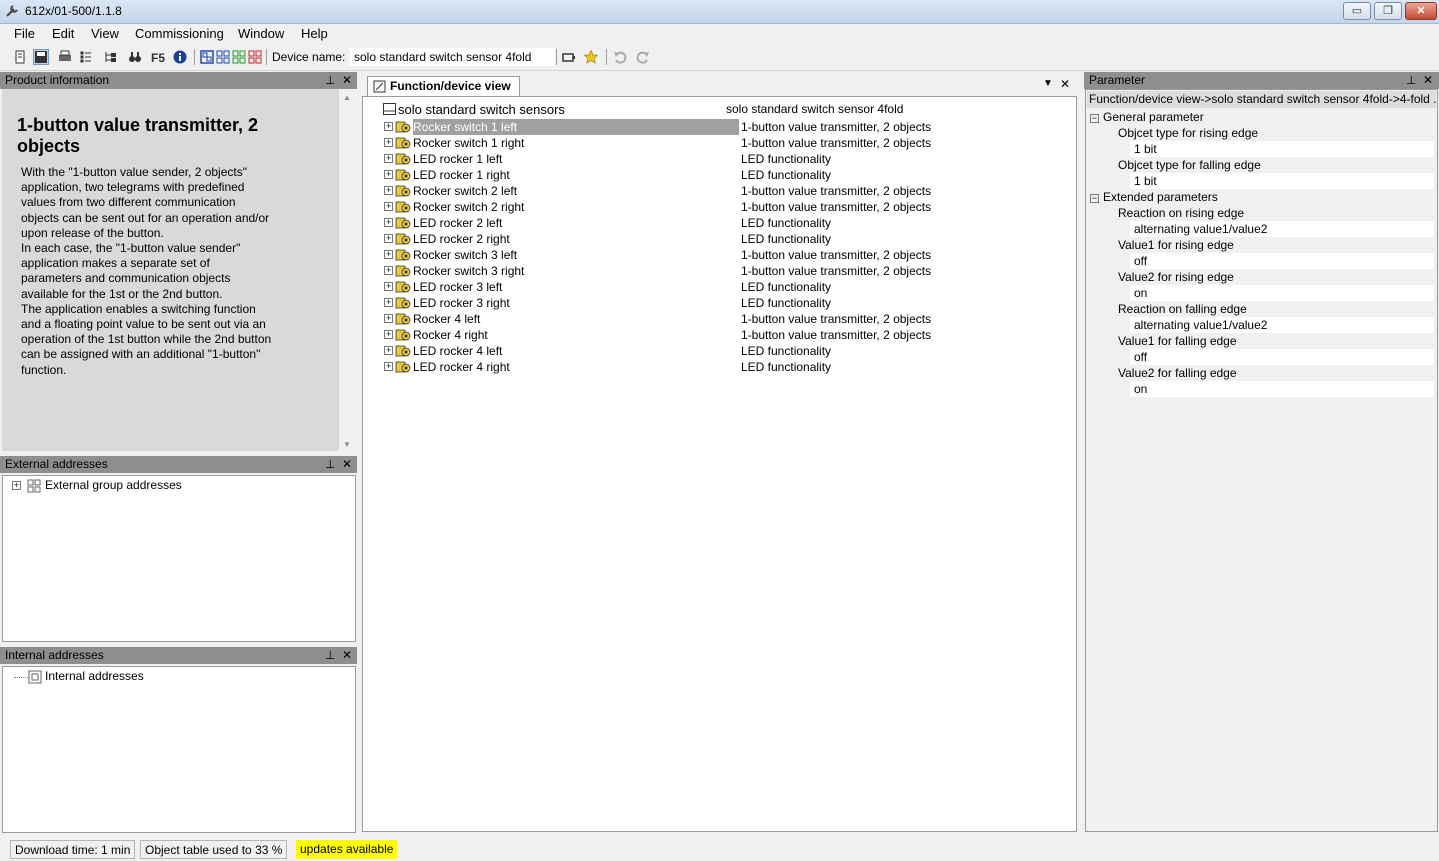  Describe the element at coordinates (468, 271) in the screenshot. I see `tree-row-name: Rocker switch 3 right` at that location.